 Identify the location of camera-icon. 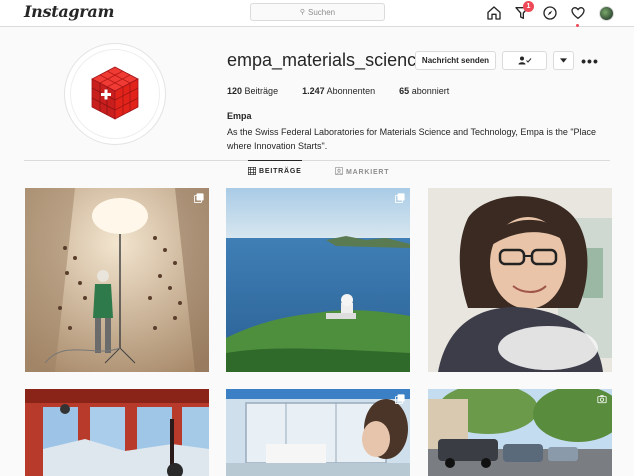
(602, 399).